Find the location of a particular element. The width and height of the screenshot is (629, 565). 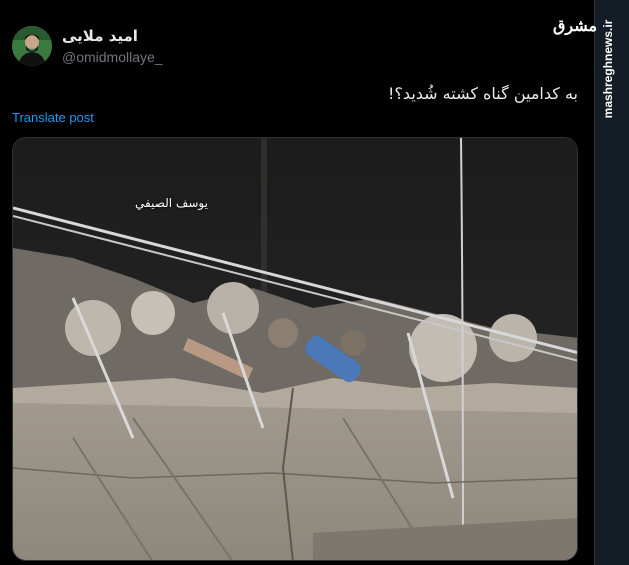

avatar-image is located at coordinates (32, 46).